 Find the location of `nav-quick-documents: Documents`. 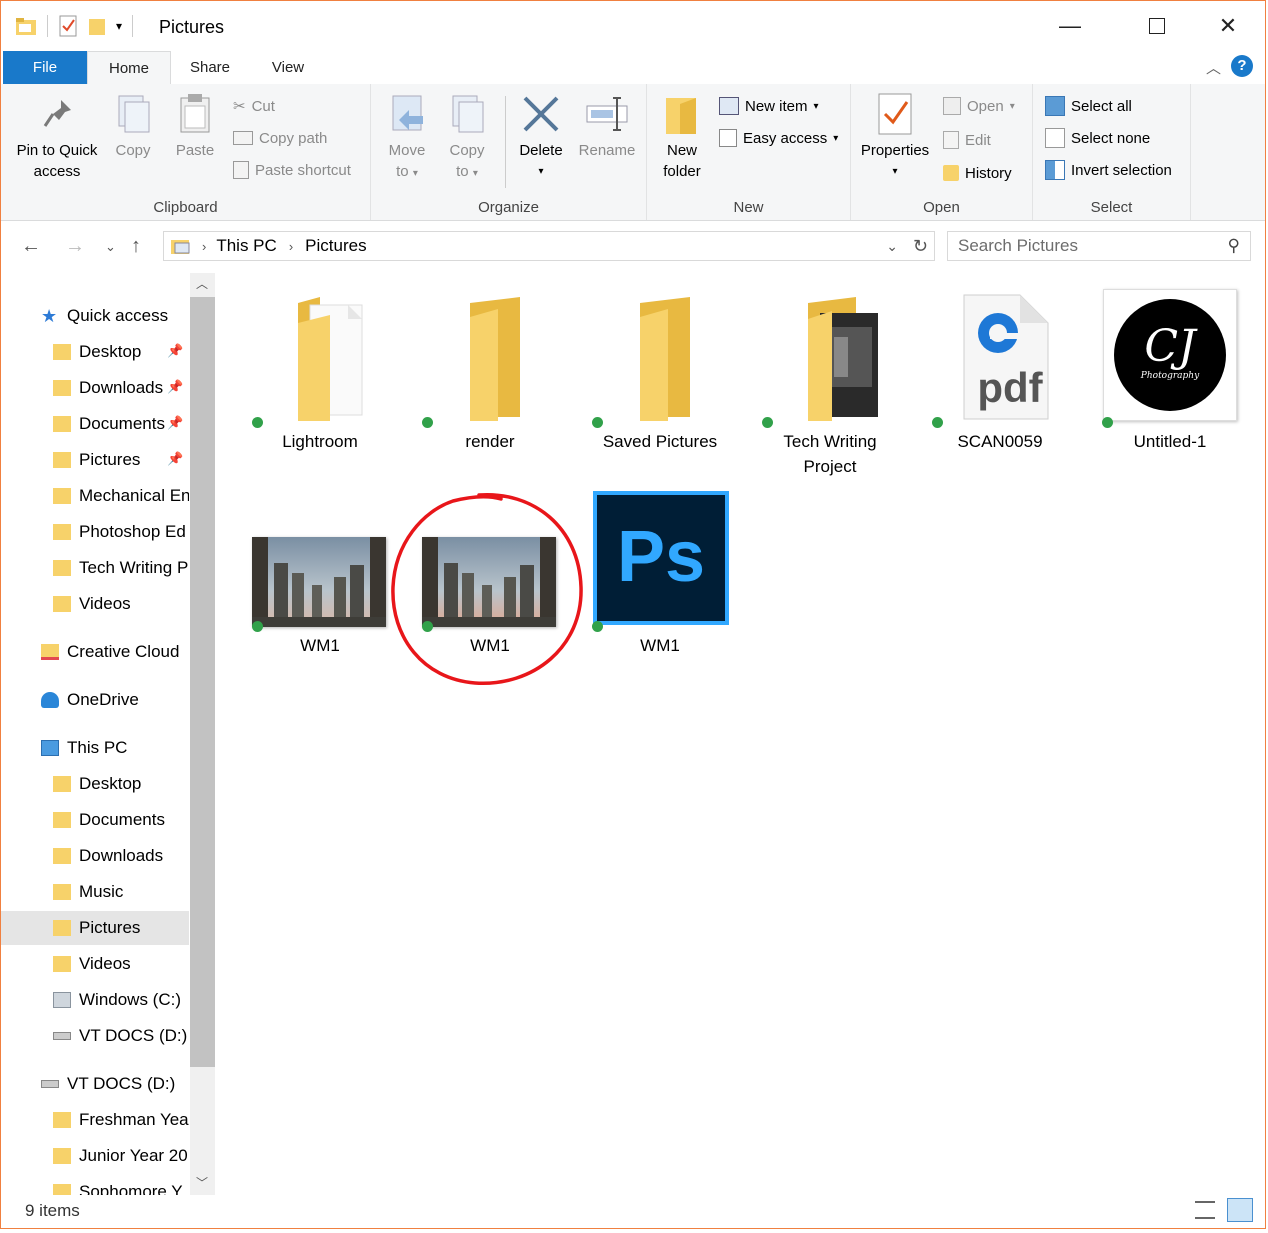

nav-quick-documents: Documents is located at coordinates (109, 424).